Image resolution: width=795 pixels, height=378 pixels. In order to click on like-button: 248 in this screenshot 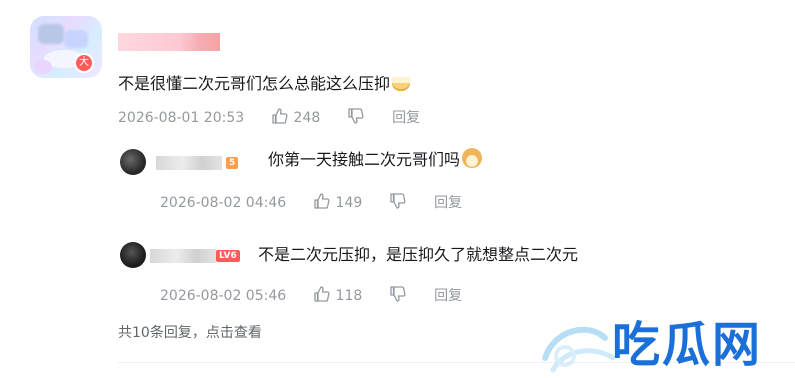, I will do `click(298, 117)`.